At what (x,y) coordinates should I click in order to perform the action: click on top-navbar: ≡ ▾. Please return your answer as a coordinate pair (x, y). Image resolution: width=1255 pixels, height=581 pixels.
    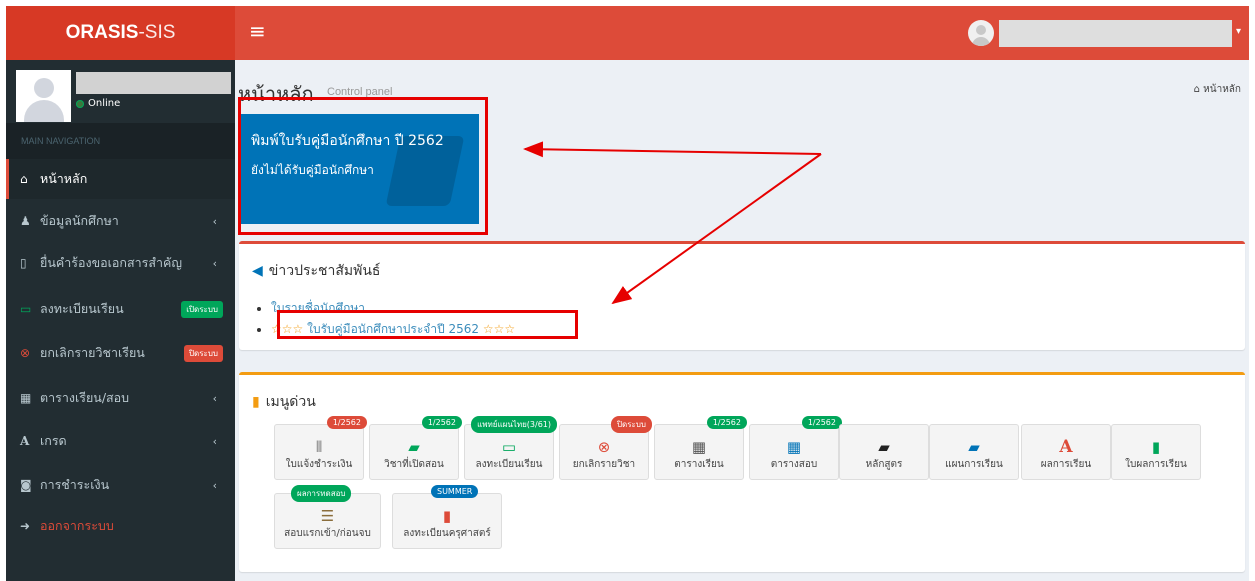
    Looking at the image, I should click on (742, 33).